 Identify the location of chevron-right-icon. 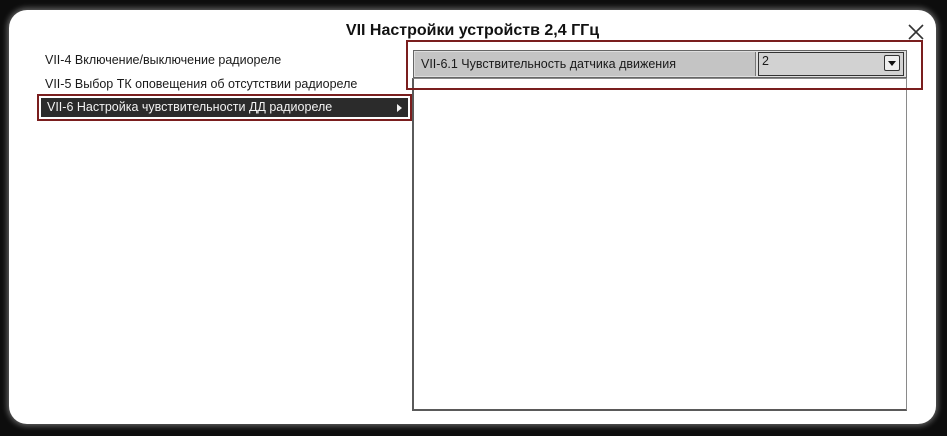
(399, 108).